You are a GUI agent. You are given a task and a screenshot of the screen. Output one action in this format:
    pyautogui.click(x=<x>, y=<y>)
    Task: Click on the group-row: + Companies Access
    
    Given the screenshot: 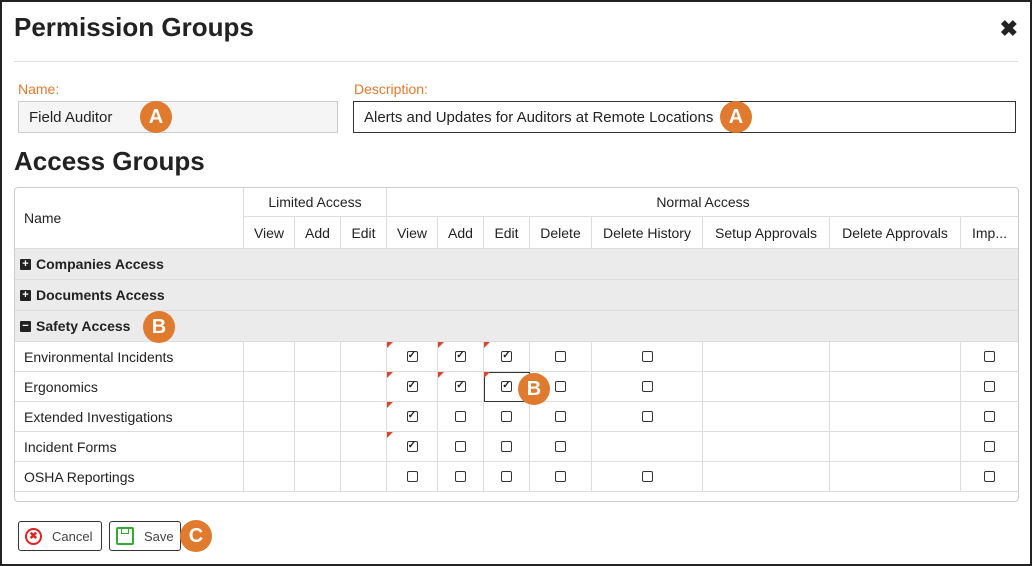 What is the action you would take?
    pyautogui.click(x=516, y=264)
    